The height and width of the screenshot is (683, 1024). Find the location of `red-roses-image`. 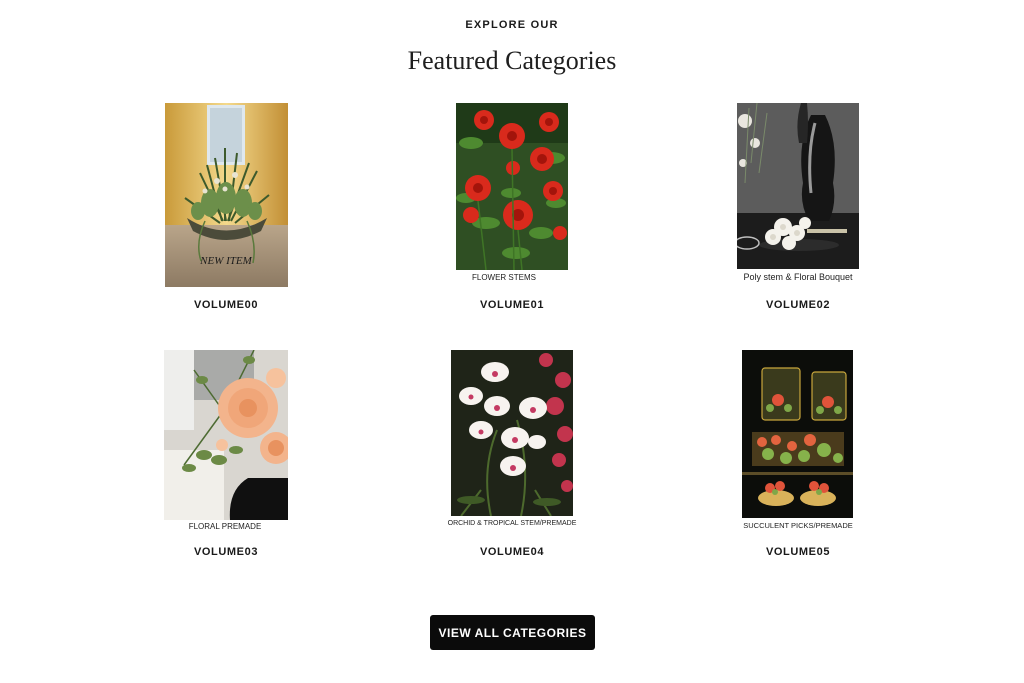

red-roses-image is located at coordinates (512, 186).